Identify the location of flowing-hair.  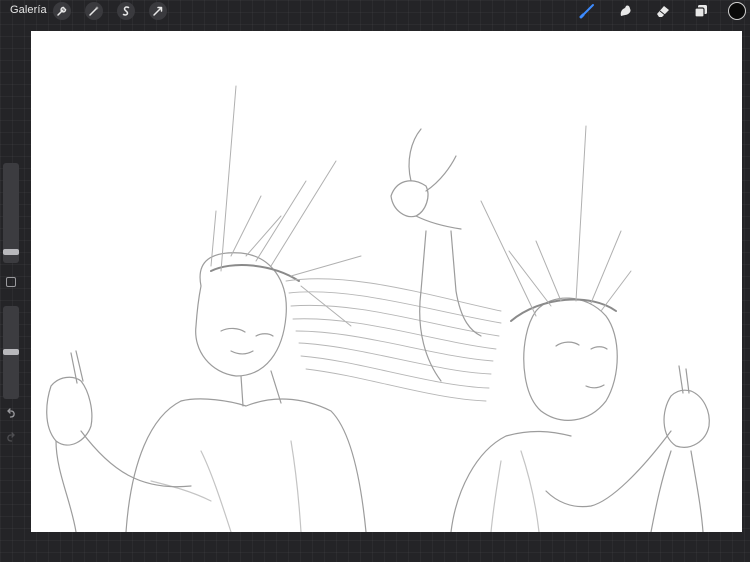
(393, 340).